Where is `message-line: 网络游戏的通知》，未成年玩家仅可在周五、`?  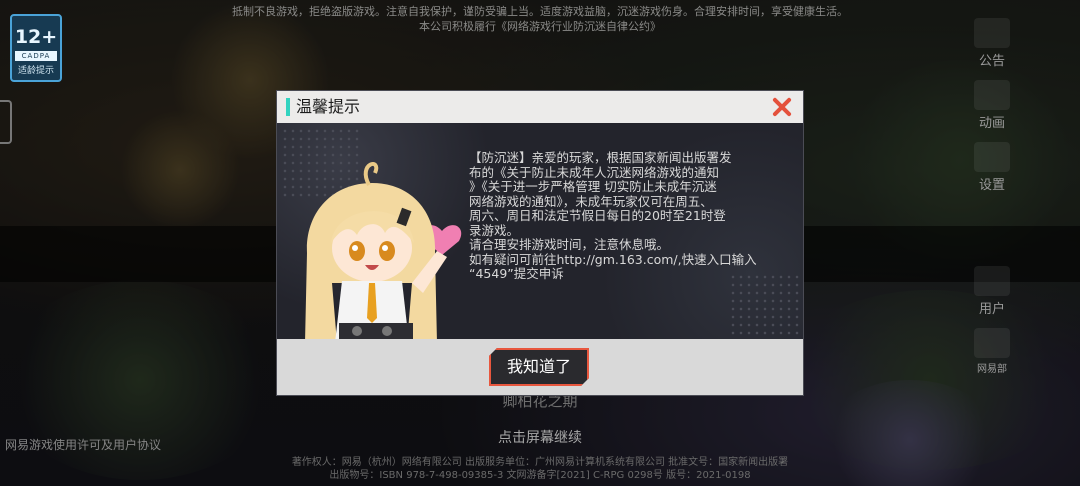
message-line: 网络游戏的通知》，未成年玩家仅可在周五、 is located at coordinates (591, 201).